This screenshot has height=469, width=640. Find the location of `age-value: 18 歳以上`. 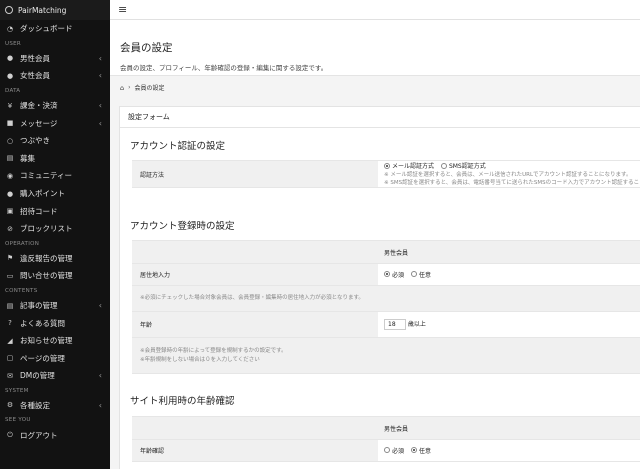

age-value: 18 歳以上 is located at coordinates (509, 324).